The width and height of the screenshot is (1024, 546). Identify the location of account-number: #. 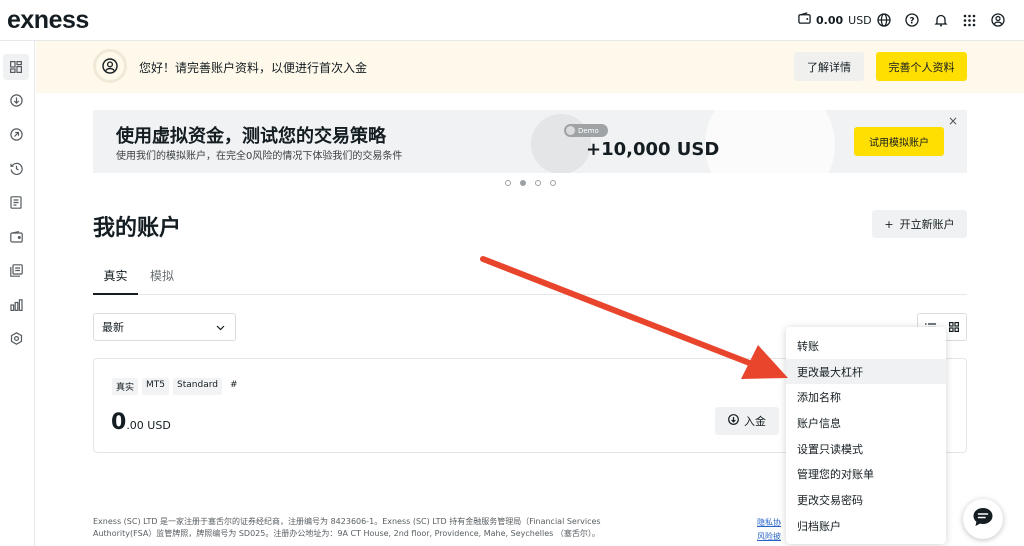
(233, 385).